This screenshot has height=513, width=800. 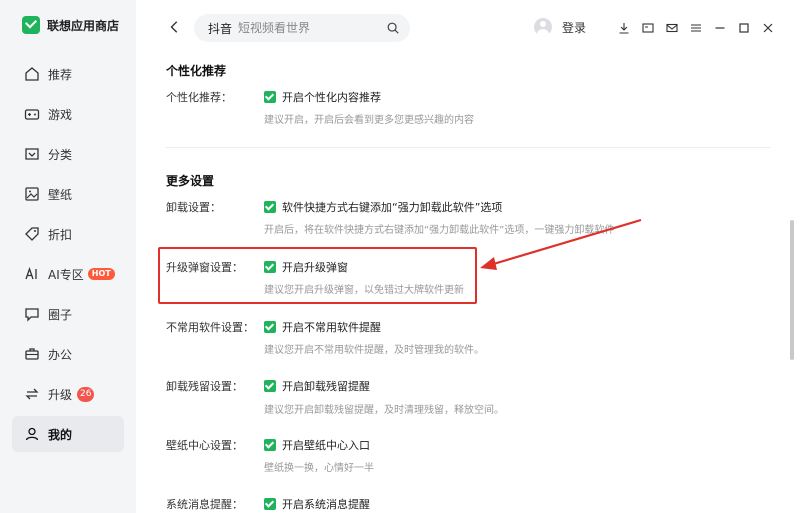 What do you see at coordinates (32, 274) in the screenshot?
I see `ai-icon` at bounding box center [32, 274].